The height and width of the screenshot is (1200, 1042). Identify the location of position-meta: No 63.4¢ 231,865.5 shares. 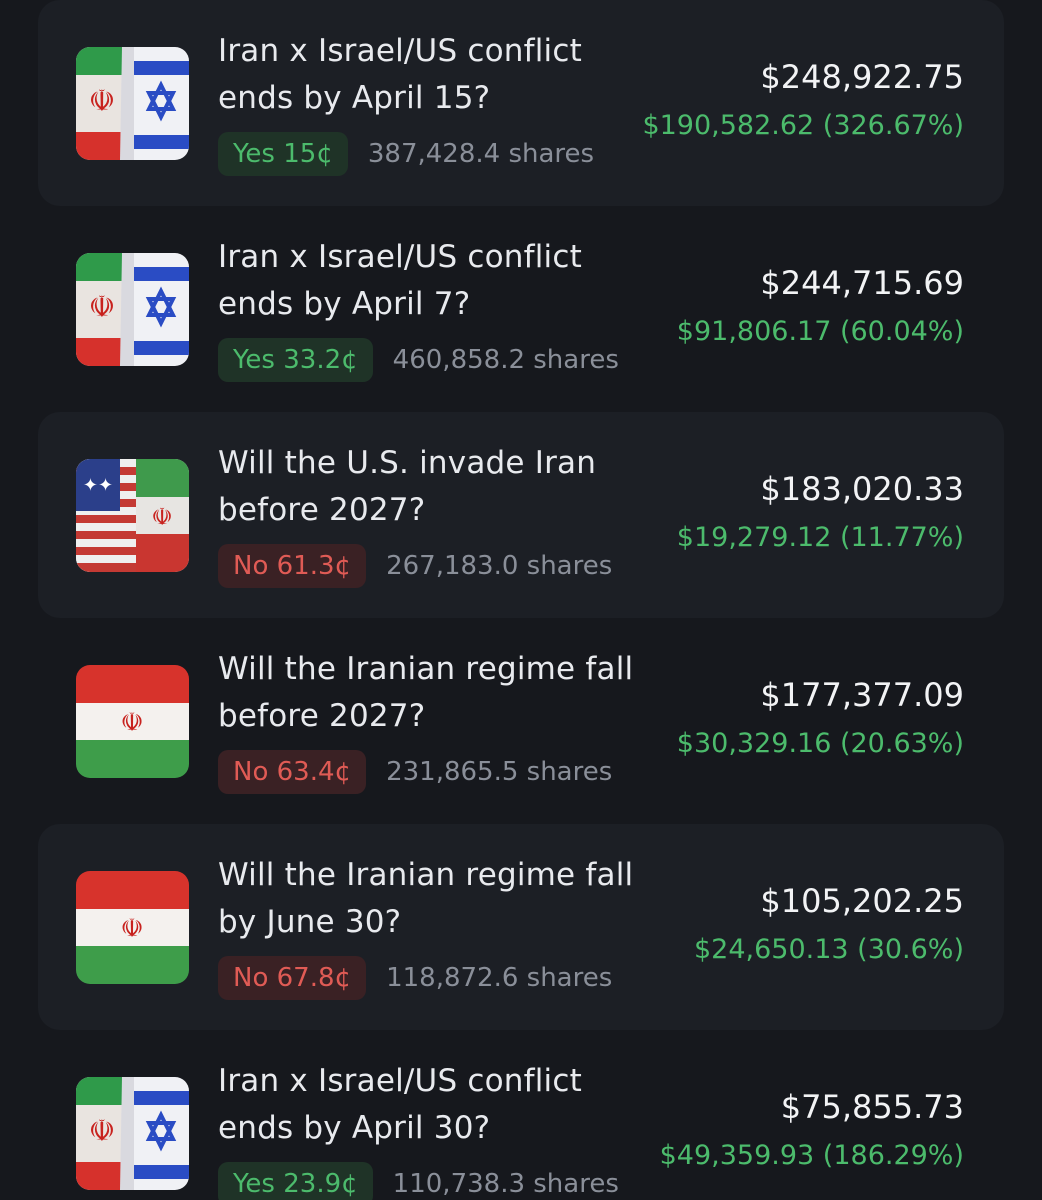
(415, 772).